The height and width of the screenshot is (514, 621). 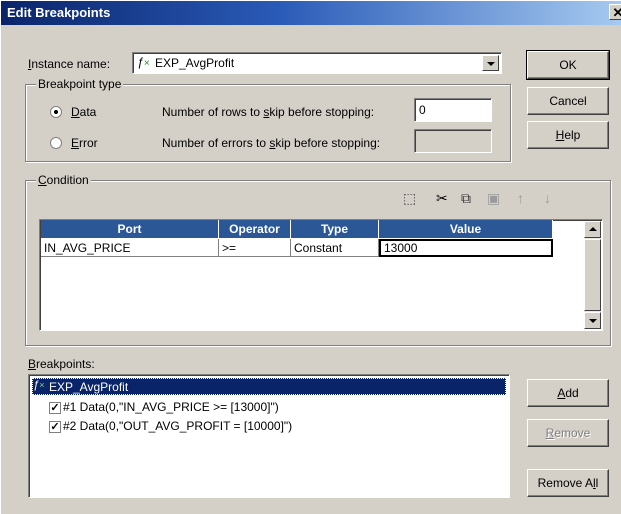 I want to click on breakpoint-checkbox-2: ✓, so click(x=55, y=427).